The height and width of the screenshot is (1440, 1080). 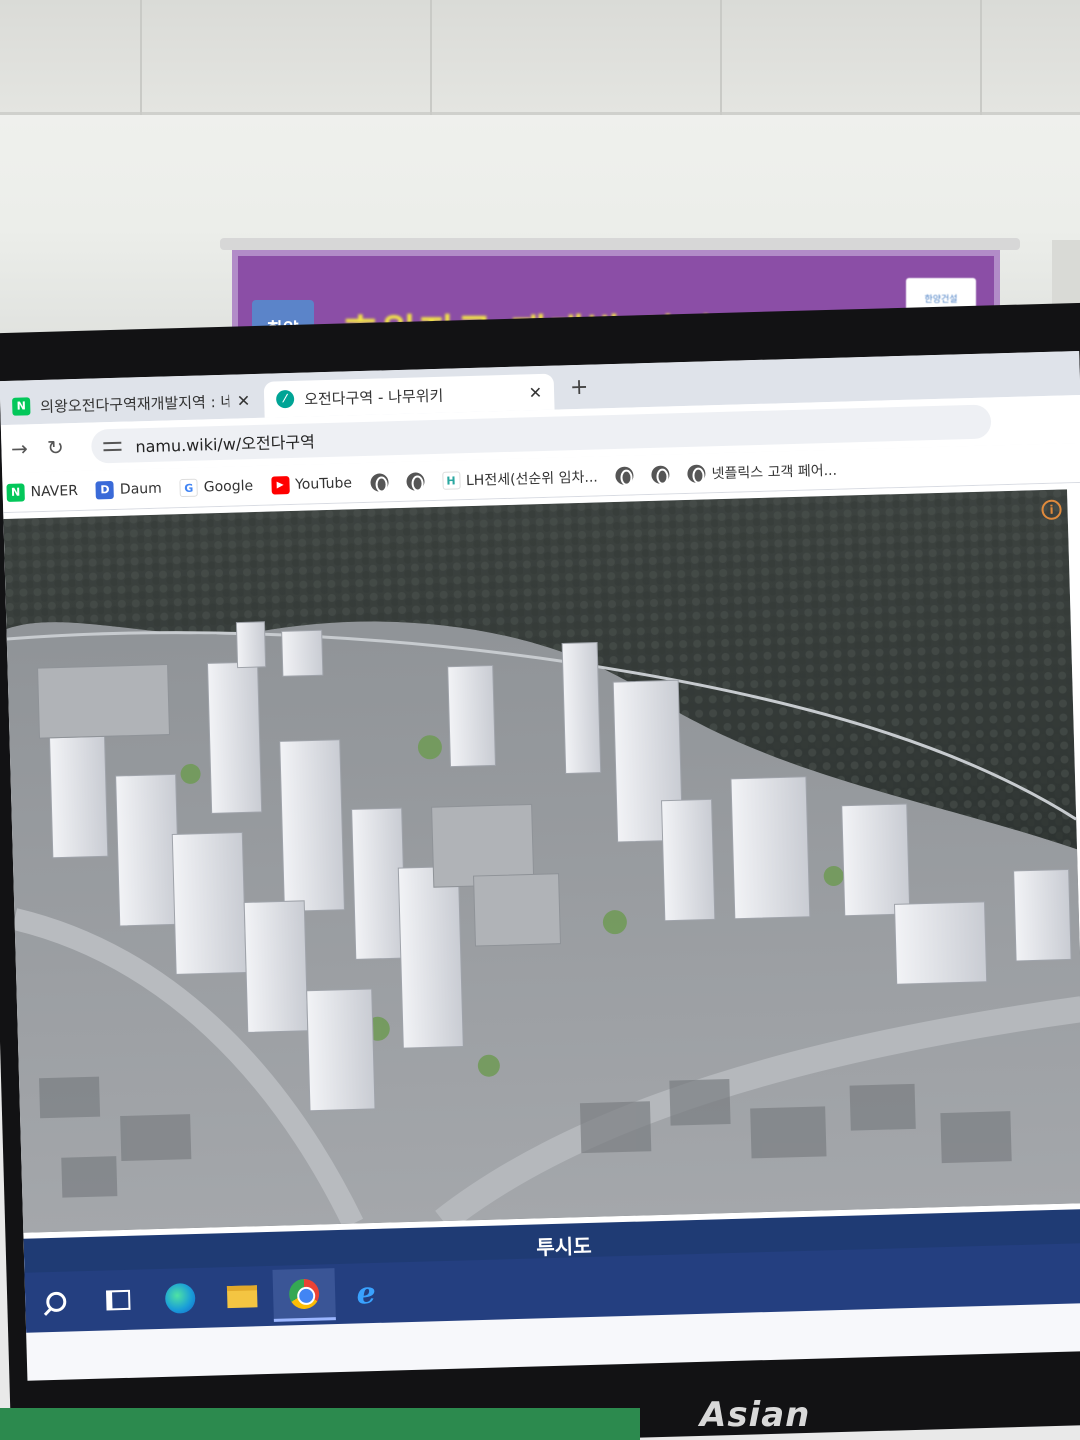 I want to click on google-icon: G, so click(x=189, y=487).